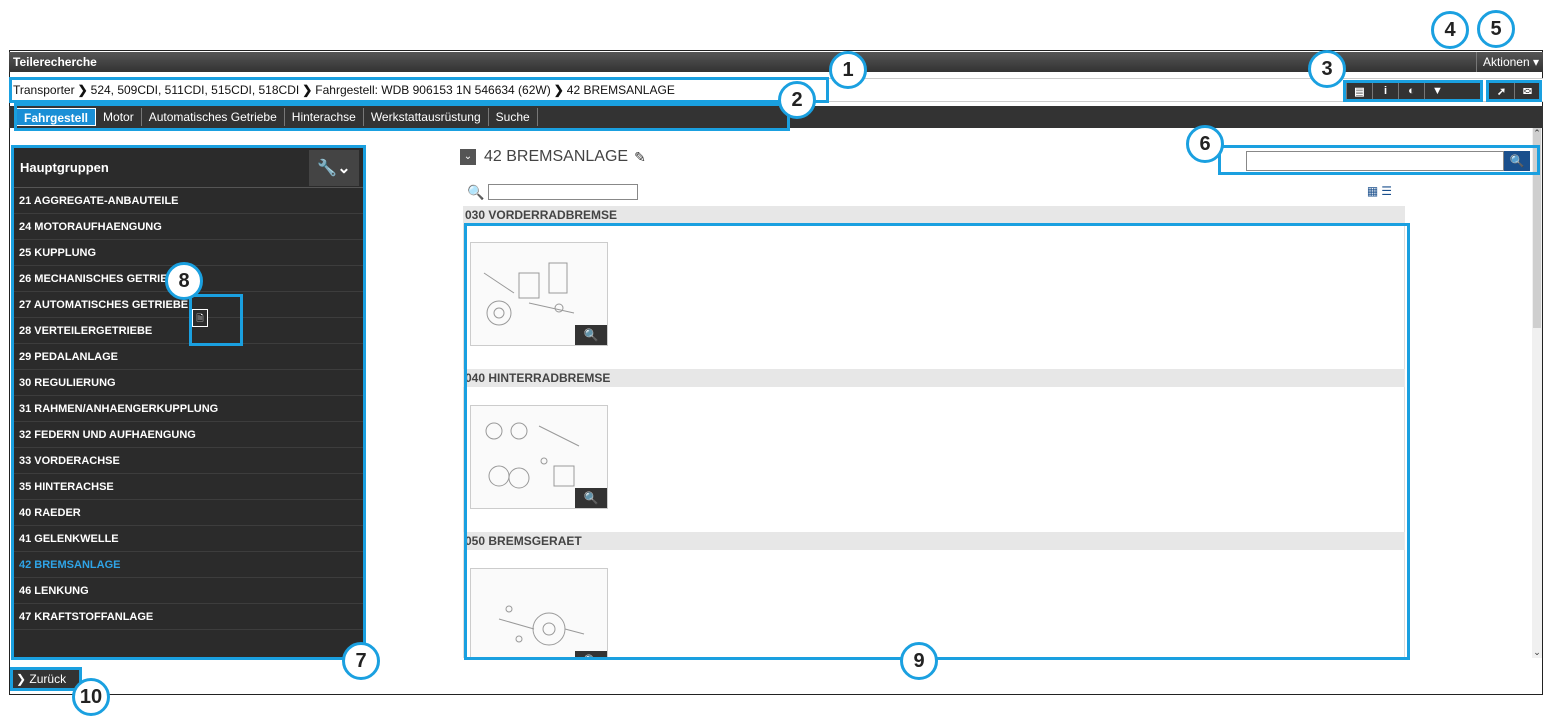 The width and height of the screenshot is (1543, 717). I want to click on callout-badge: 4, so click(1450, 30).